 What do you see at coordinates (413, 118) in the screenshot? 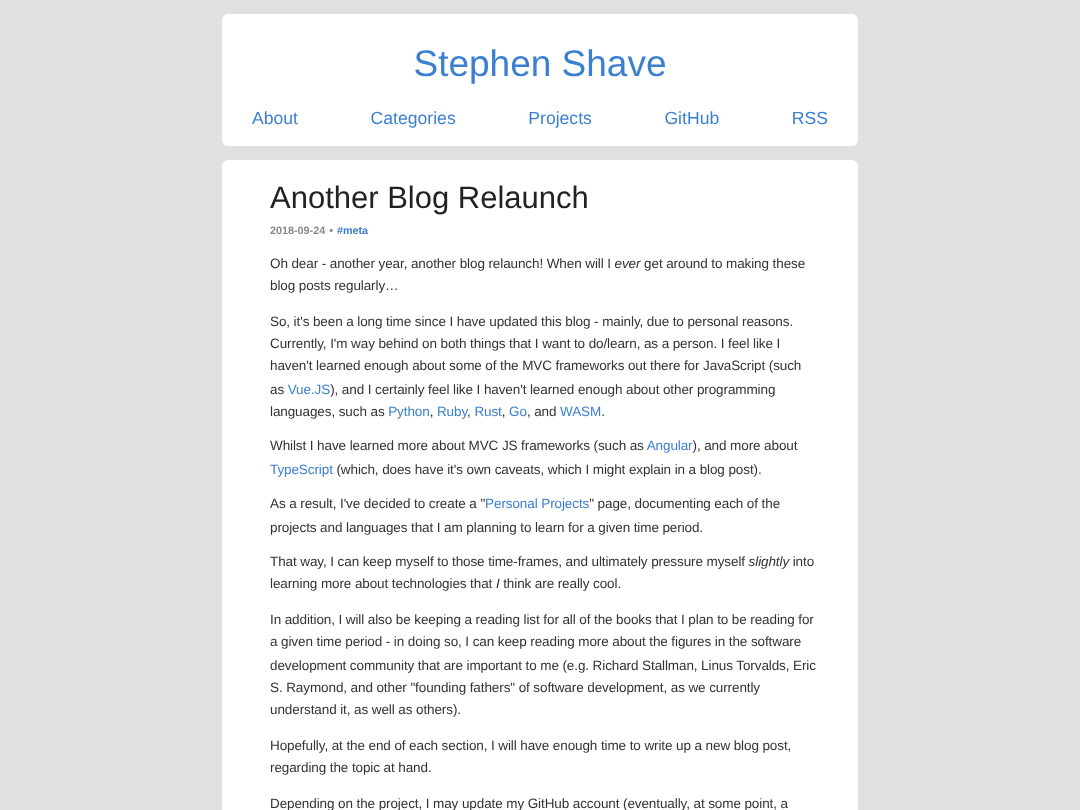
I see `nav-link: Categories` at bounding box center [413, 118].